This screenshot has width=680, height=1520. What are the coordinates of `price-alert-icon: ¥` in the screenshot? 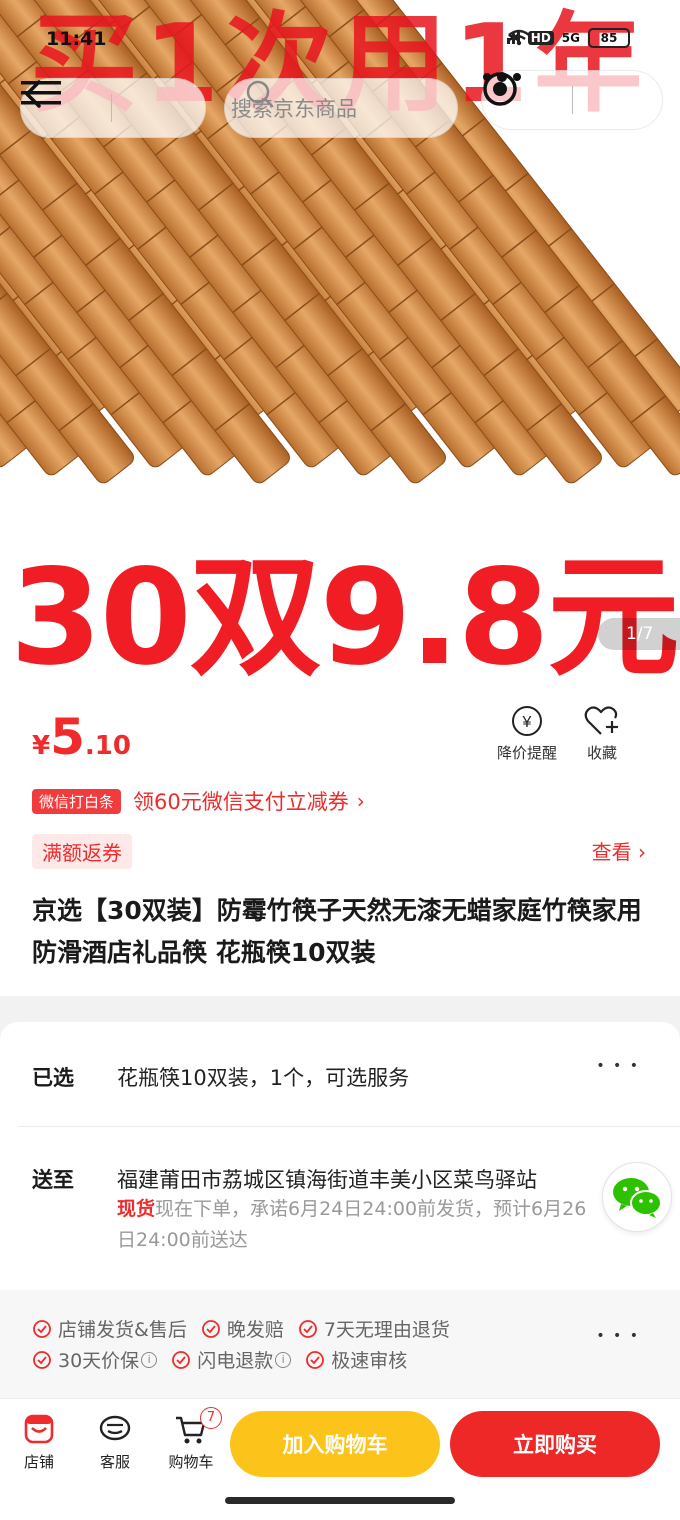 It's located at (527, 721).